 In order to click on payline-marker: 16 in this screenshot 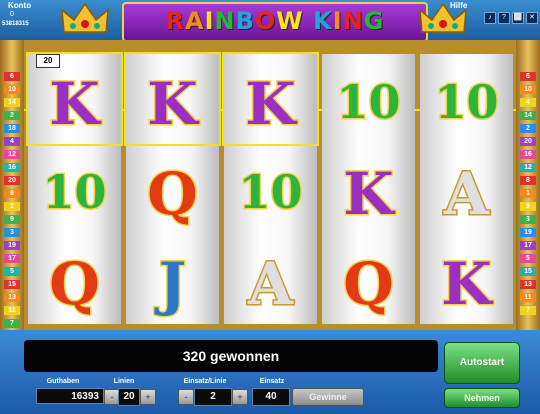, I will do `click(12, 167)`.